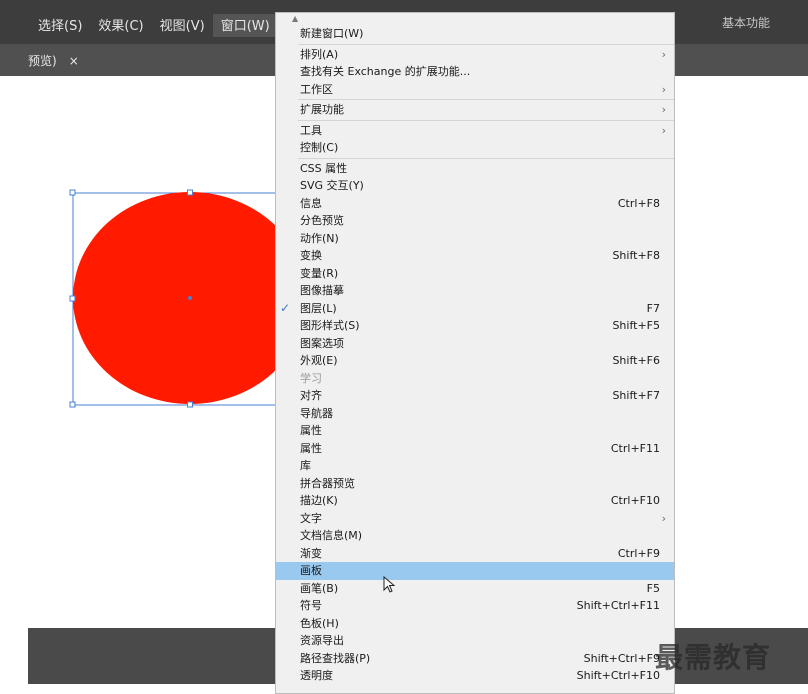  Describe the element at coordinates (746, 22) in the screenshot. I see `workspace-switcher: 基本功能` at that location.